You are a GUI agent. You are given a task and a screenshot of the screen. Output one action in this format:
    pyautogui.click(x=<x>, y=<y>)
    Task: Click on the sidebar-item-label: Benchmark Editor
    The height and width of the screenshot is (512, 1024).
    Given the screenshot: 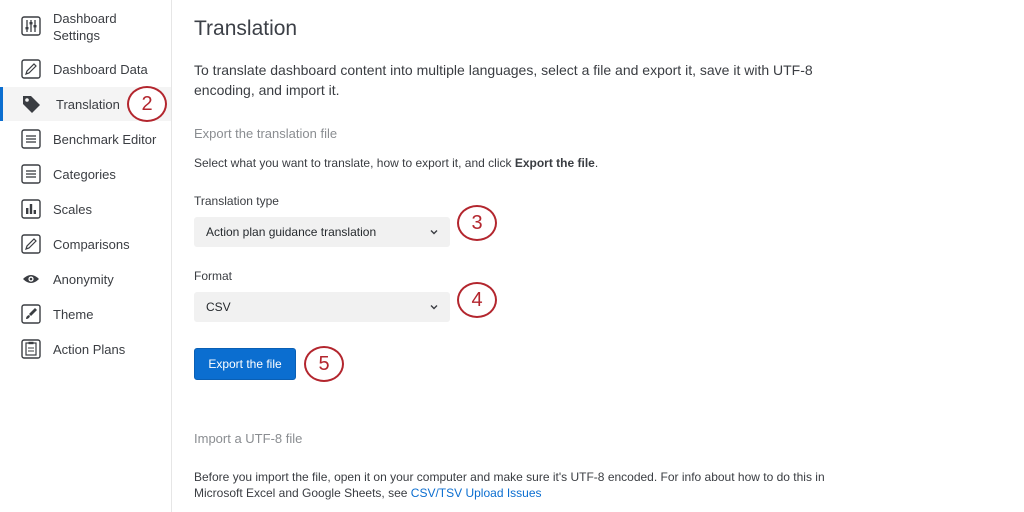 What is the action you would take?
    pyautogui.click(x=105, y=139)
    